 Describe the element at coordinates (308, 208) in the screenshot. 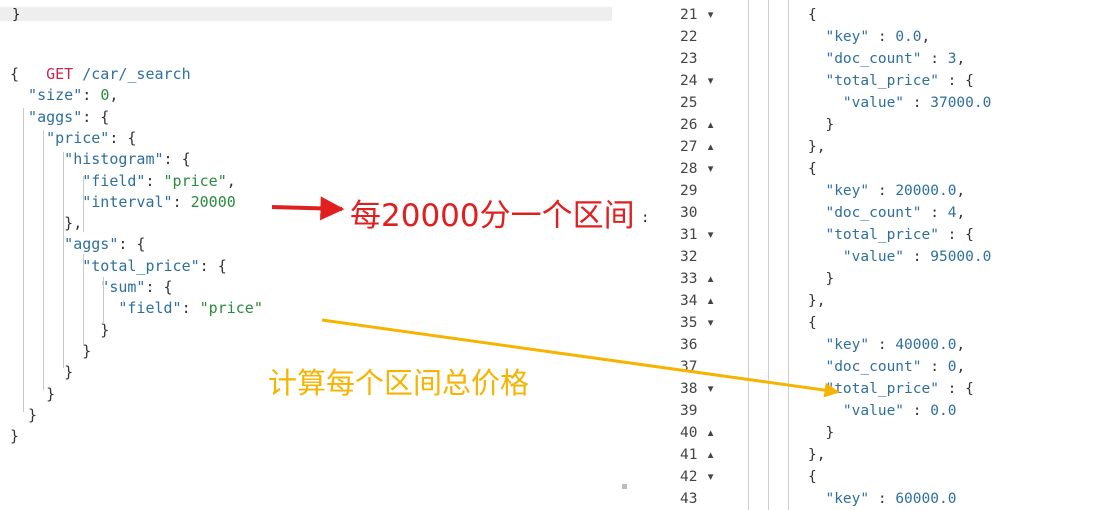

I see `red-arrow` at that location.